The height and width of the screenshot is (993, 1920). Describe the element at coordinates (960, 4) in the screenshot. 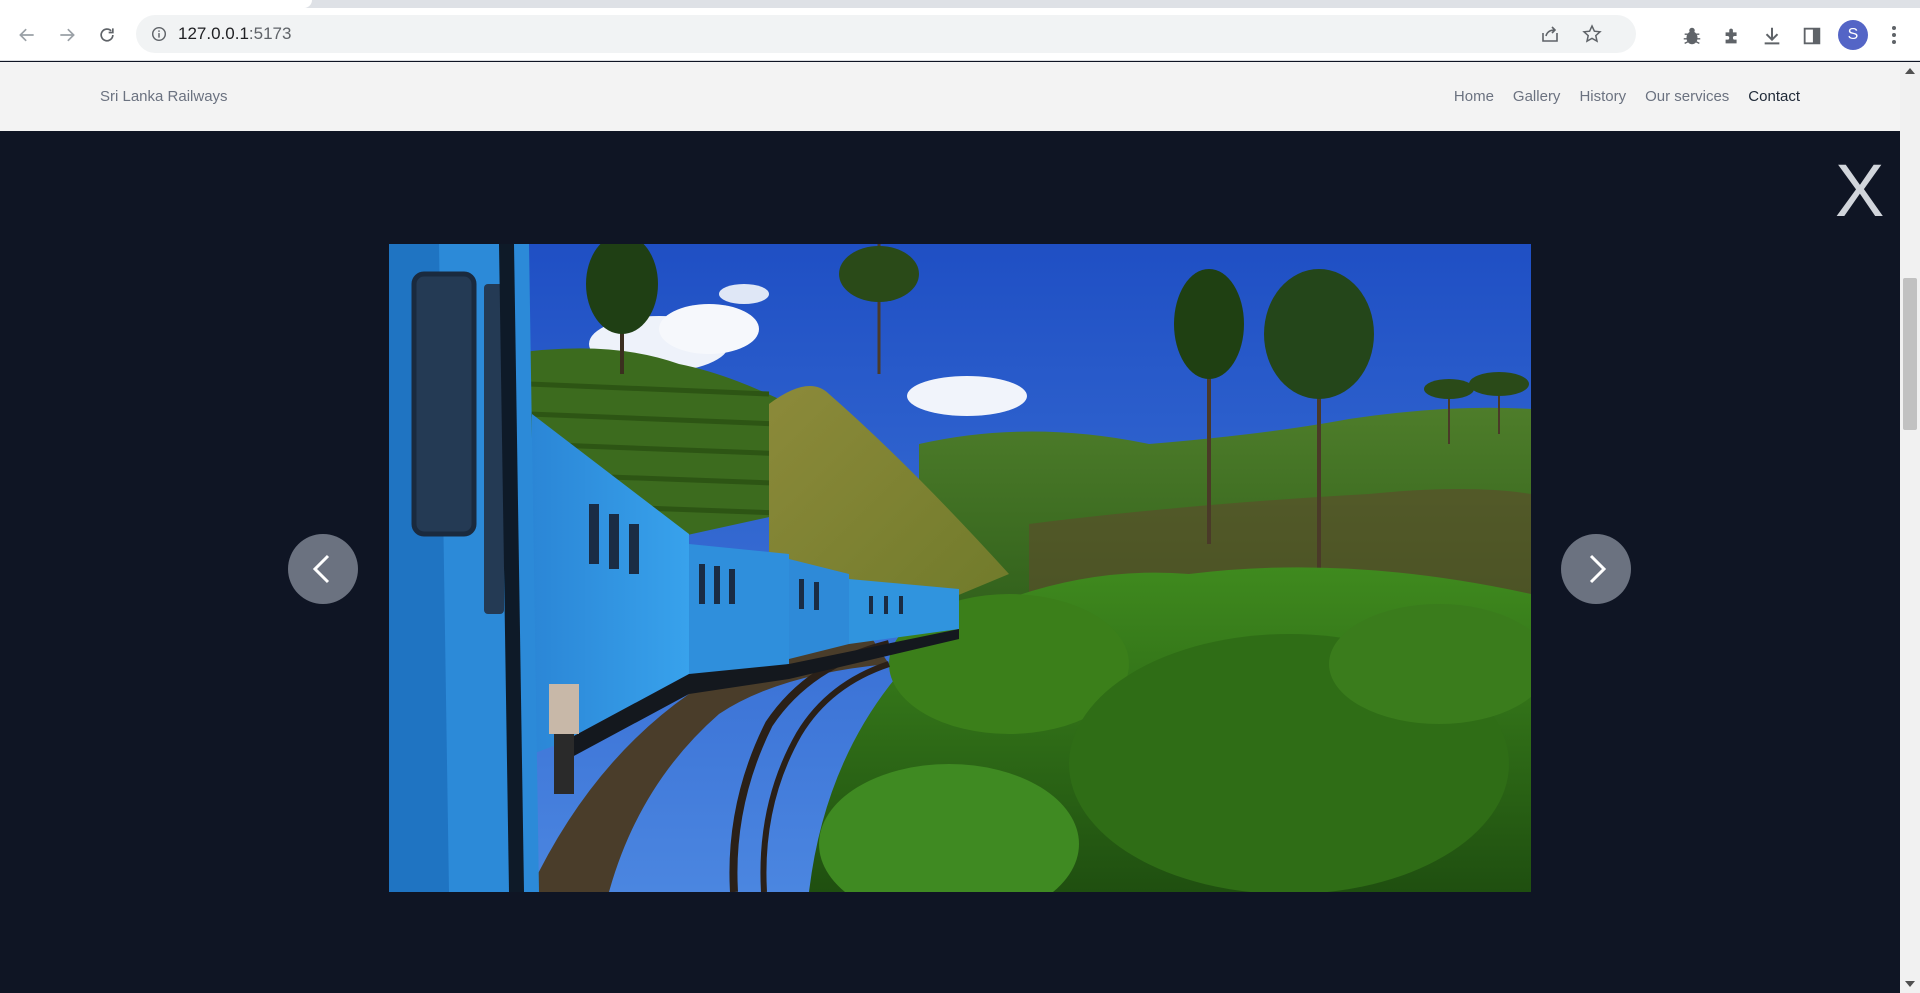

I see `tab-strip` at that location.